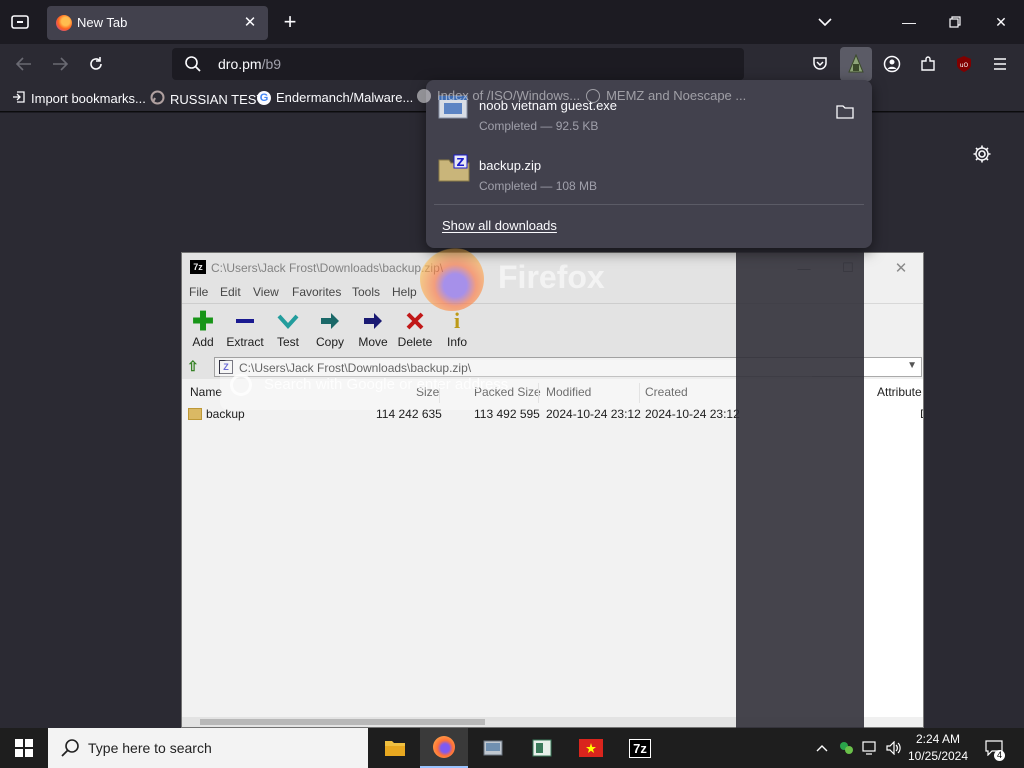  Describe the element at coordinates (150, 748) in the screenshot. I see `taskbar-search-placeholder: Type here to search` at that location.